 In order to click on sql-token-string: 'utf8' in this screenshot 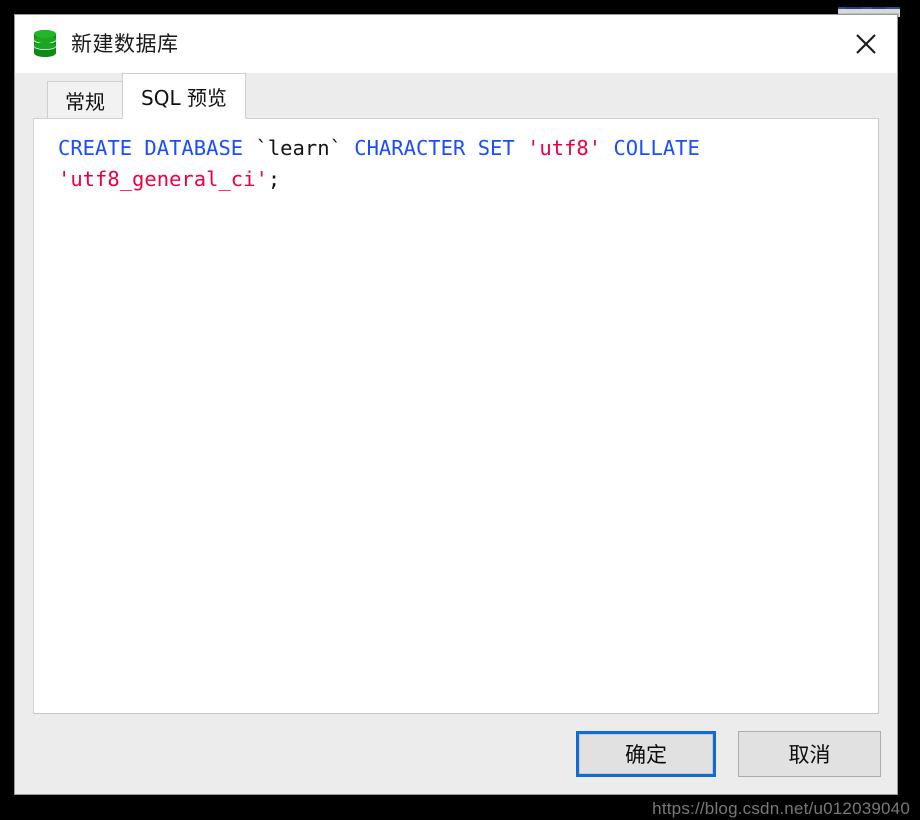, I will do `click(564, 148)`.